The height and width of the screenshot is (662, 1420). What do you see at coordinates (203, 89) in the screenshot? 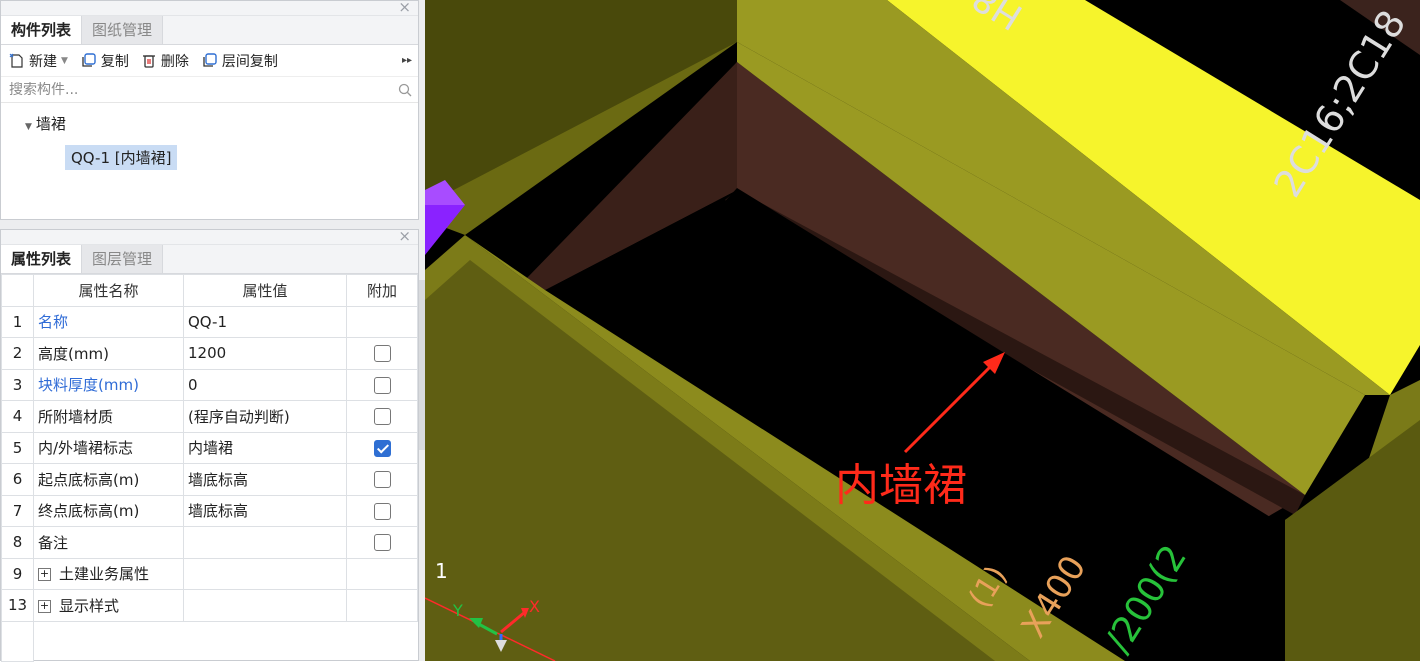
I see `search-input` at bounding box center [203, 89].